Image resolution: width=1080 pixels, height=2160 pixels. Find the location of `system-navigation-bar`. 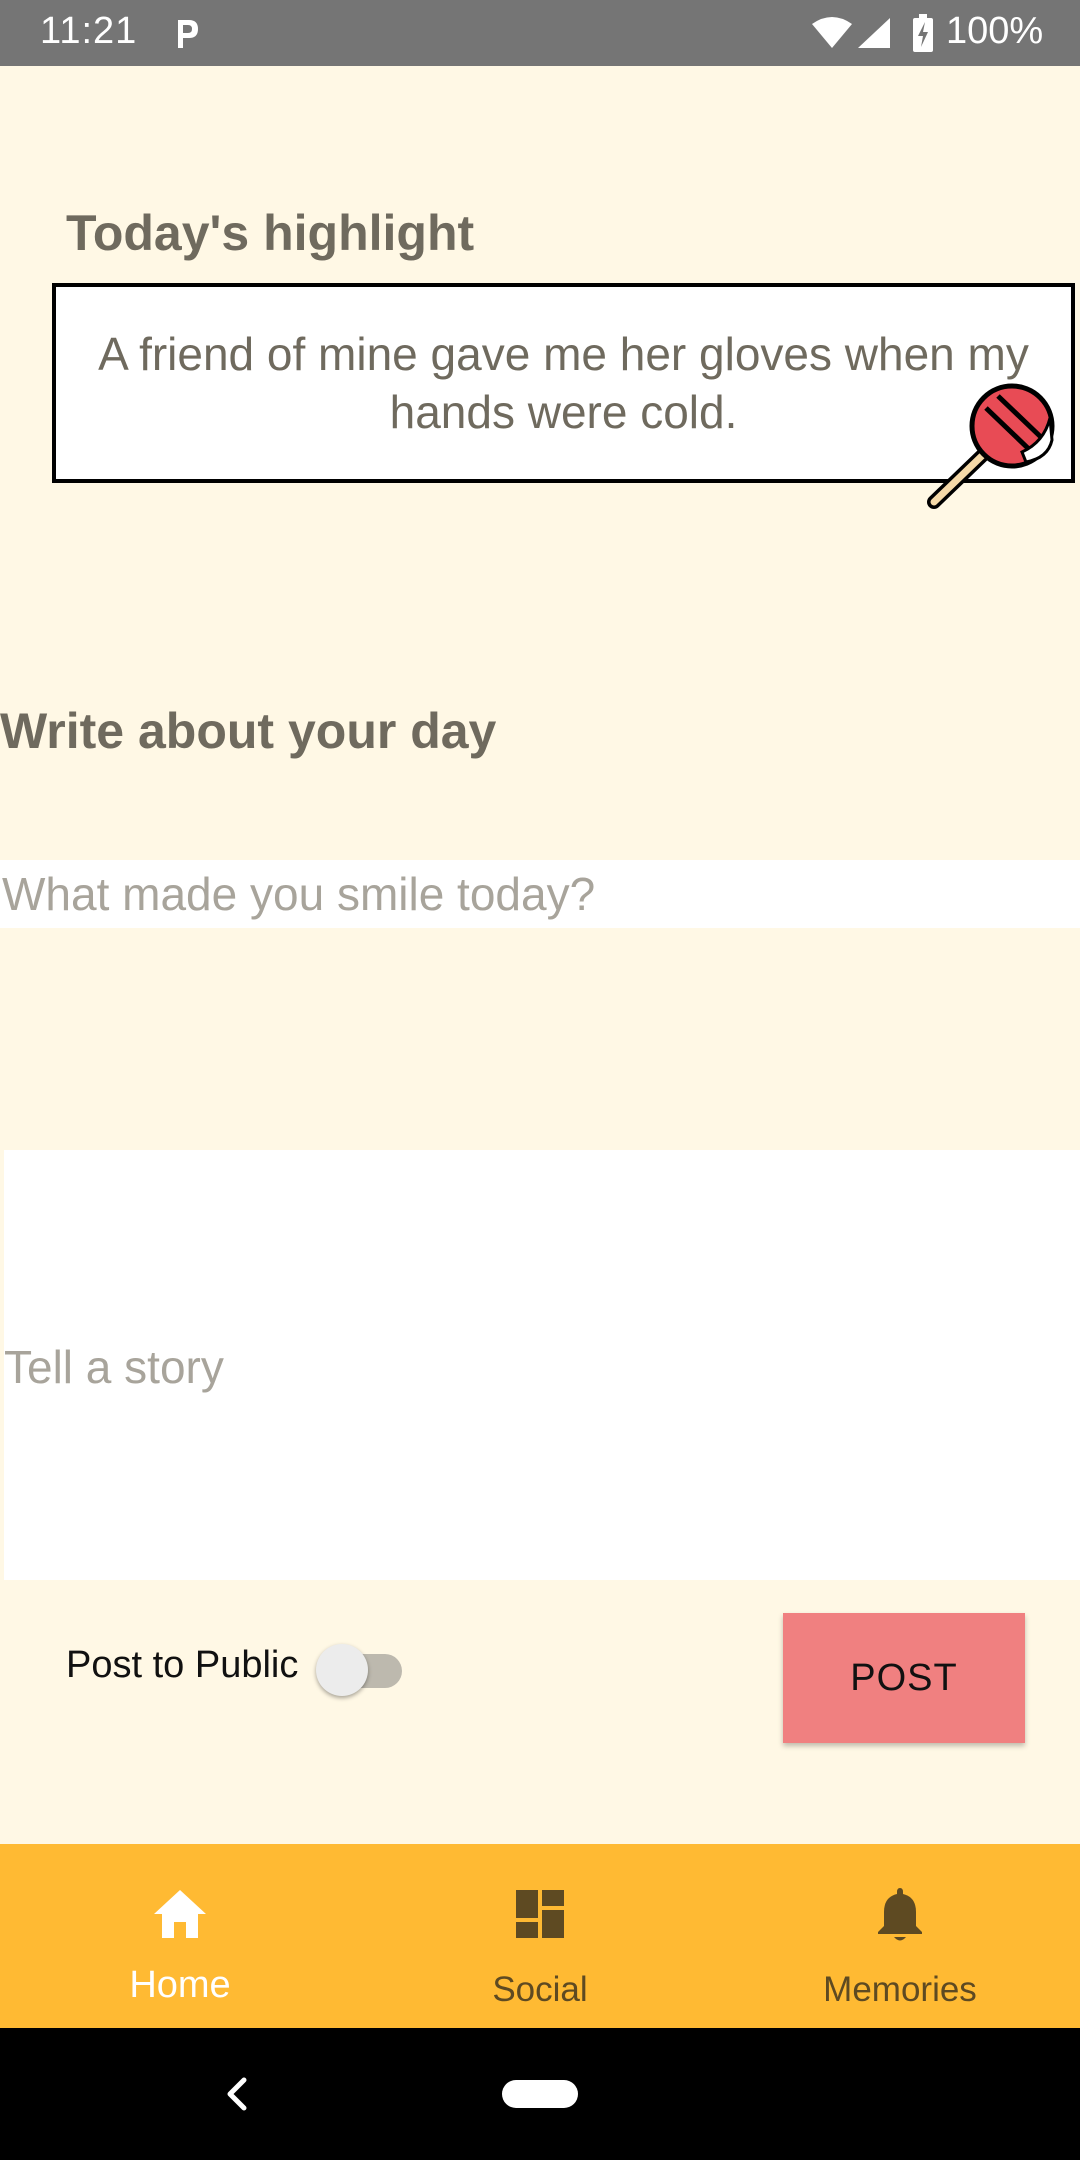

system-navigation-bar is located at coordinates (540, 2094).